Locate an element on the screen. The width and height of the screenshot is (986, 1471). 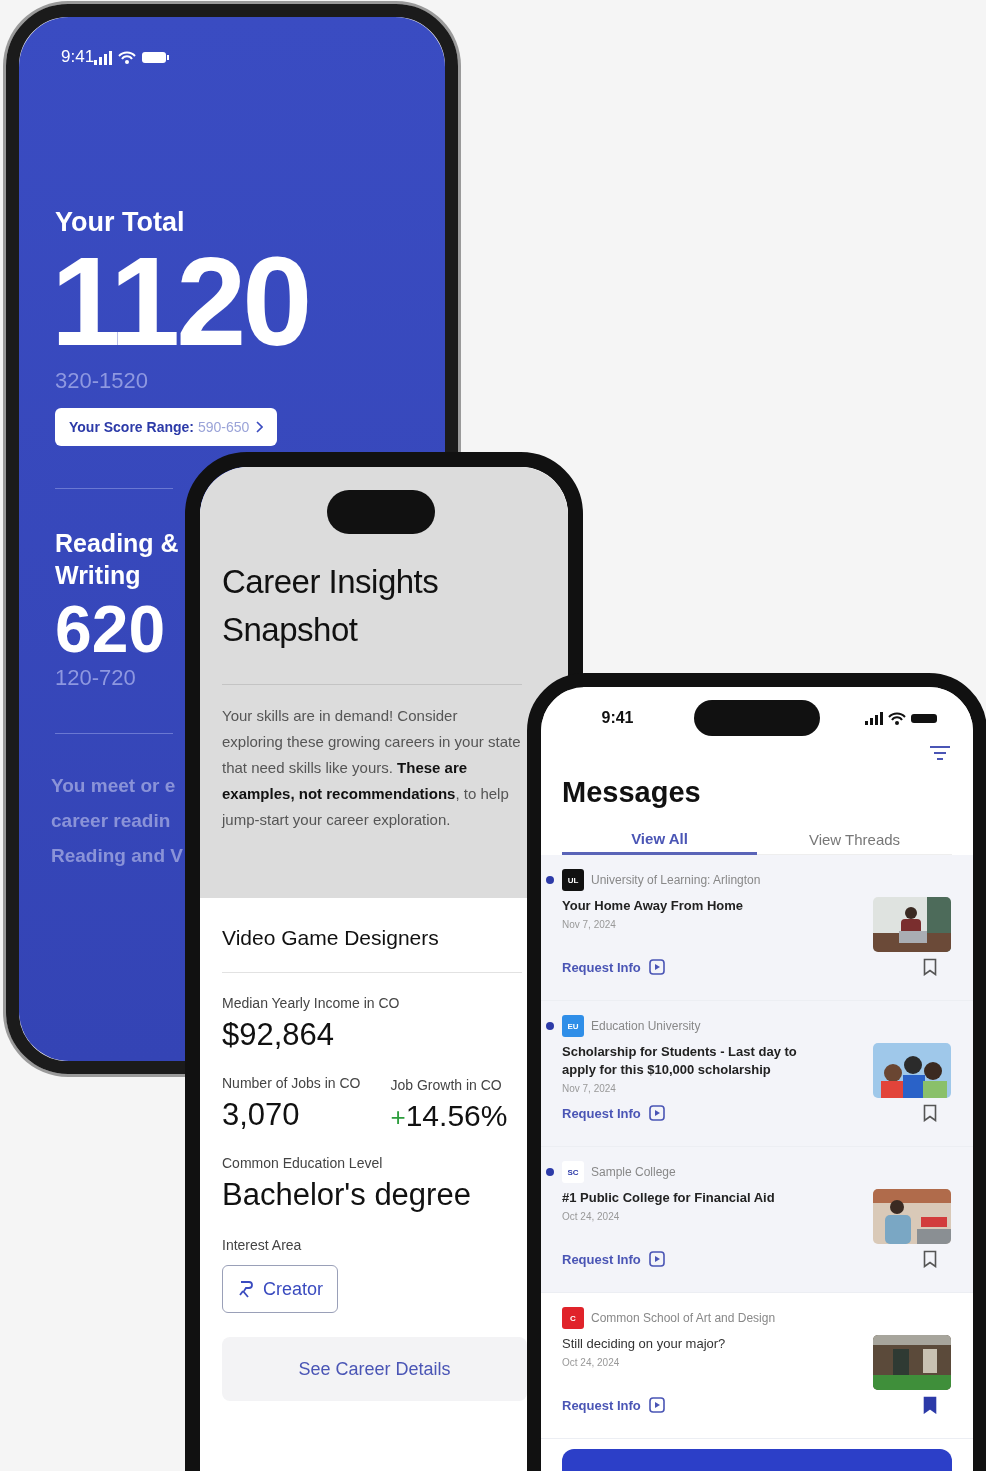
note-line: career readin is located at coordinates (111, 821).